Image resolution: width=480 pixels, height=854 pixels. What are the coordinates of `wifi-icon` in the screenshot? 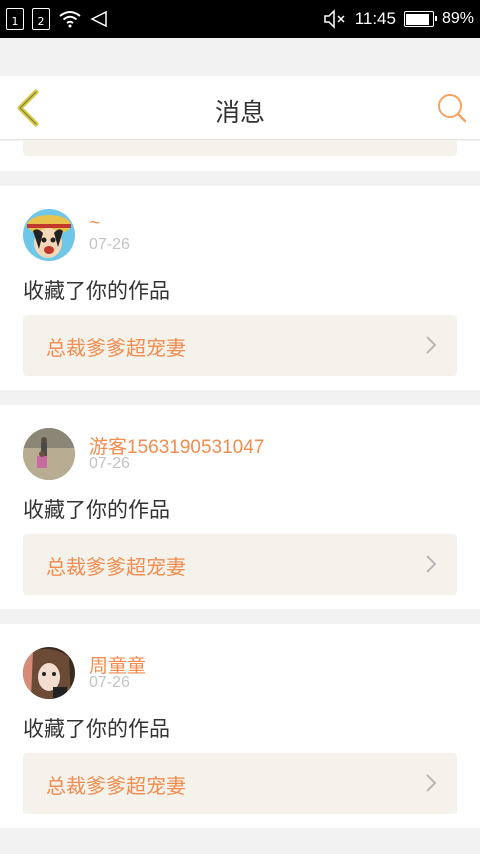 It's located at (70, 19).